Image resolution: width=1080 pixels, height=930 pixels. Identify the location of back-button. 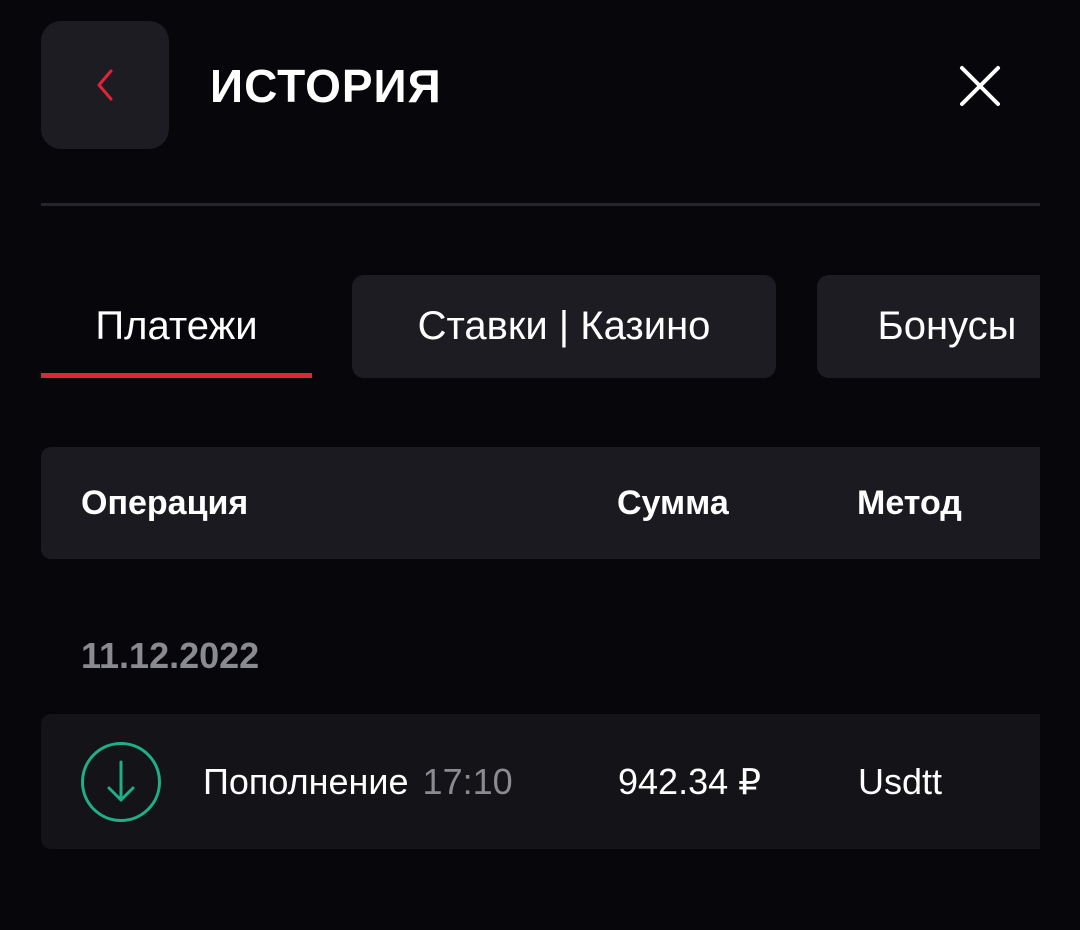
(105, 85).